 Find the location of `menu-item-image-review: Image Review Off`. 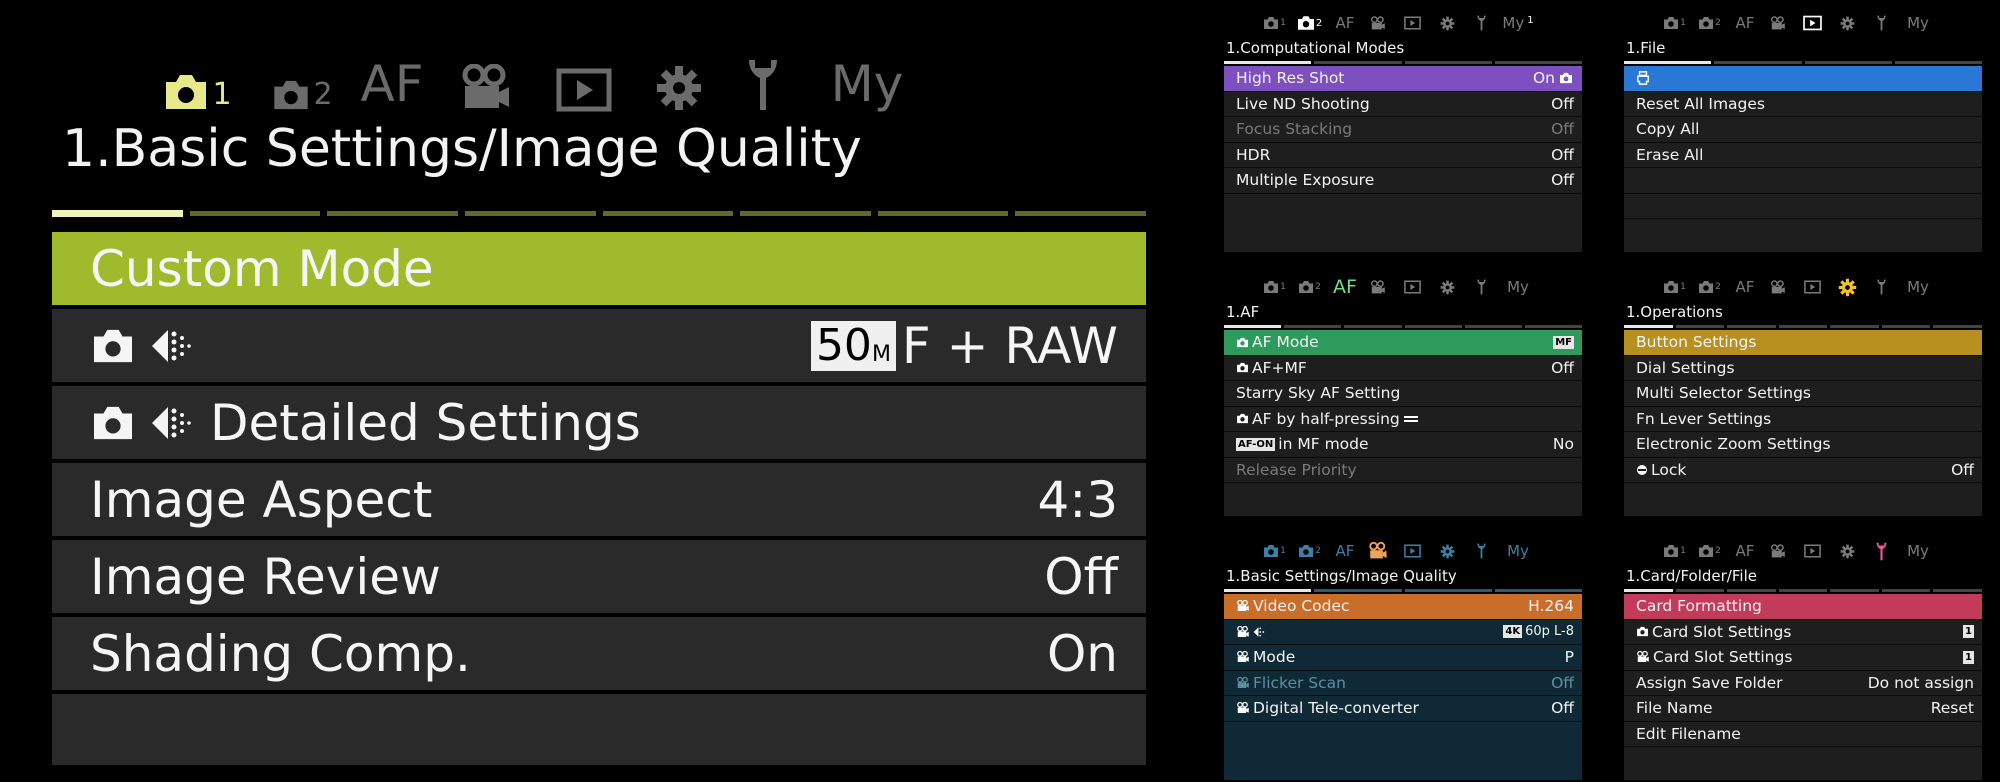

menu-item-image-review: Image Review Off is located at coordinates (599, 576).